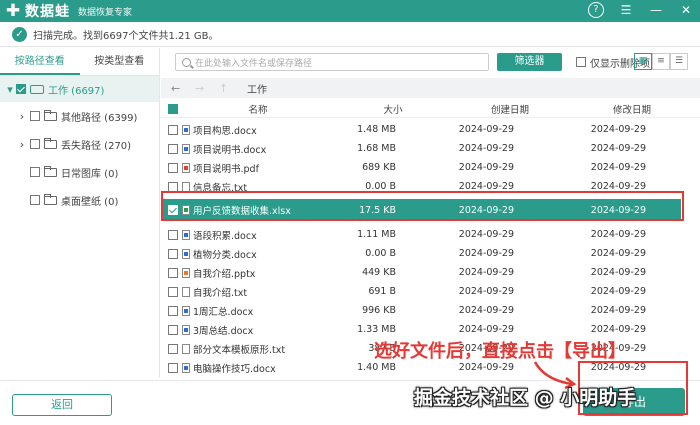 The height and width of the screenshot is (425, 700). What do you see at coordinates (500, 351) in the screenshot?
I see `annotation-text: 选好文件后，直接点击【导出】` at bounding box center [500, 351].